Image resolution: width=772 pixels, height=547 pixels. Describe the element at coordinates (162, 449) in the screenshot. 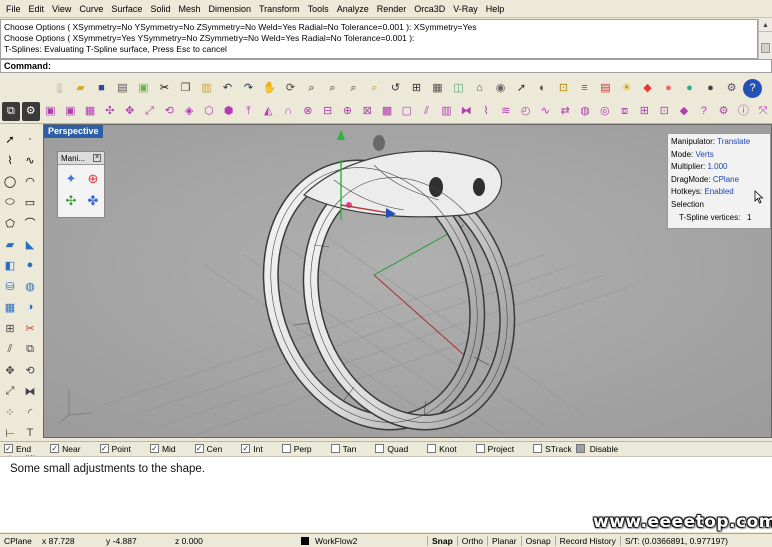

I see `osnap-mid: ✓ Mid` at that location.